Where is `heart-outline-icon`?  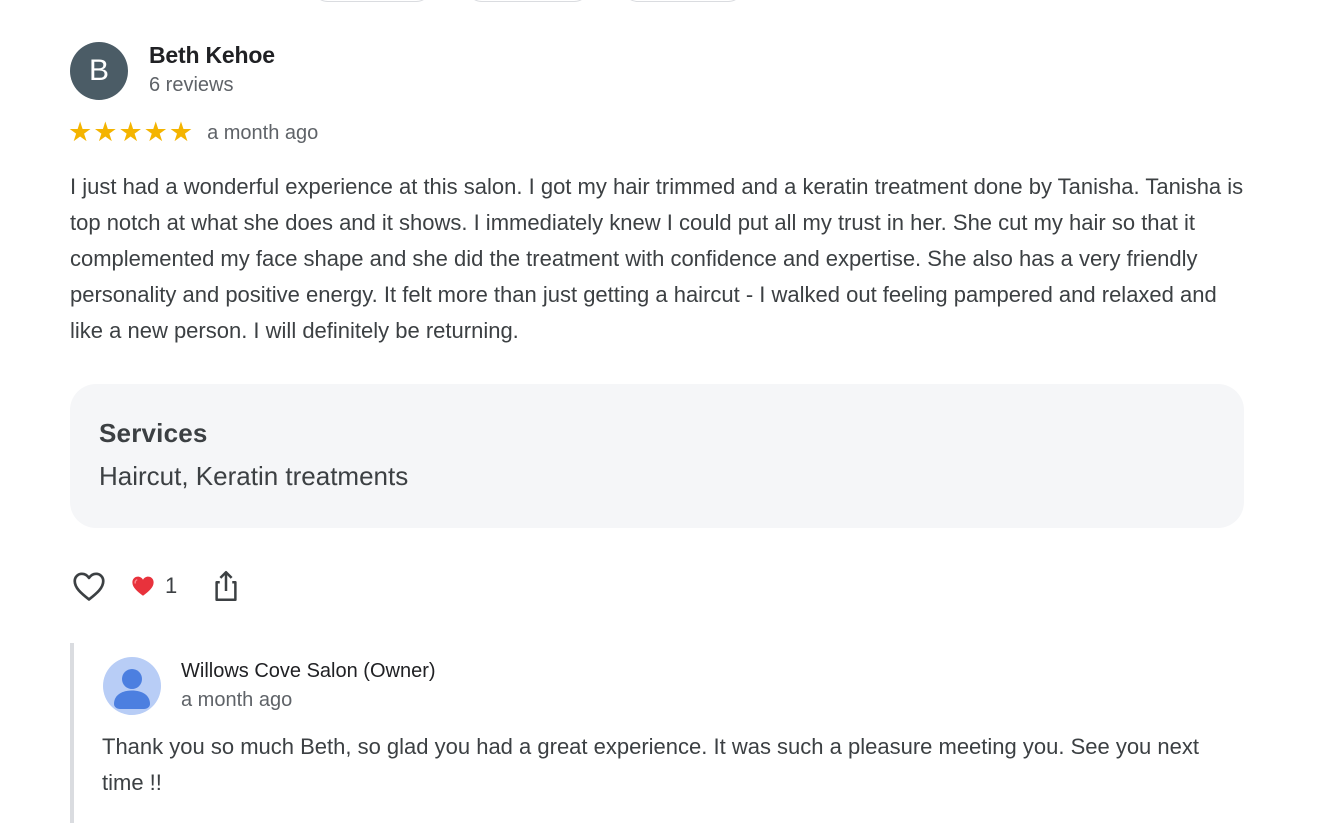
heart-outline-icon is located at coordinates (89, 586).